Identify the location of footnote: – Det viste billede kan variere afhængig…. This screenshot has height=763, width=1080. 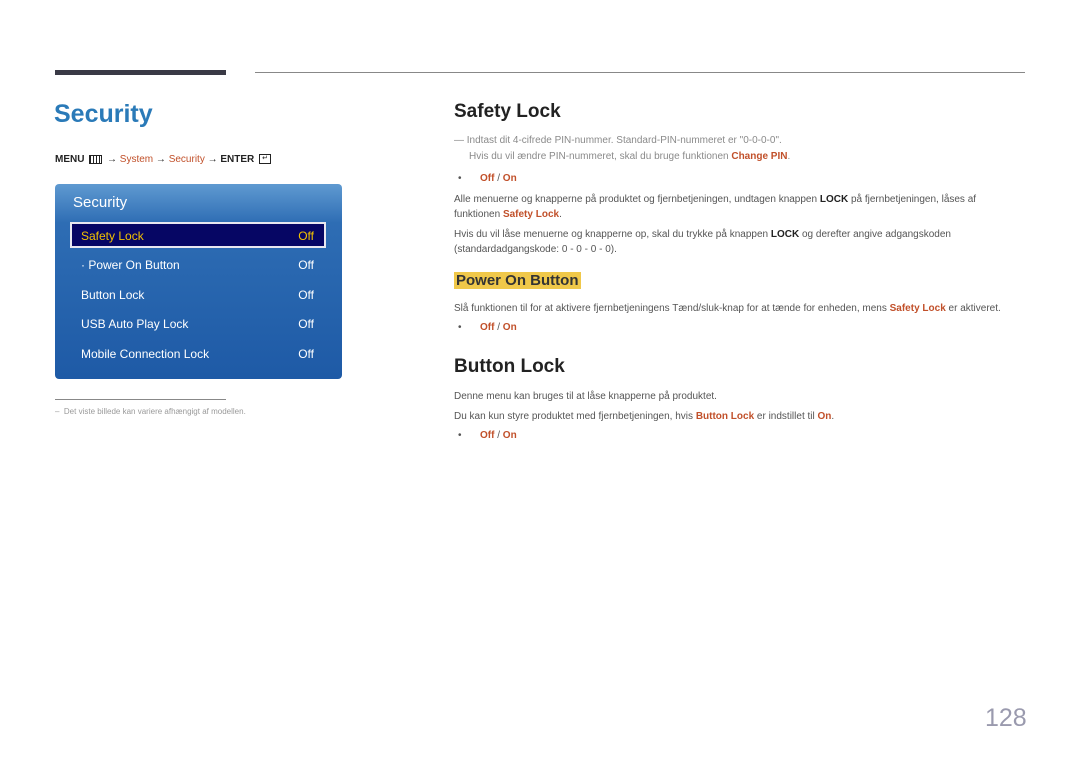
(150, 411).